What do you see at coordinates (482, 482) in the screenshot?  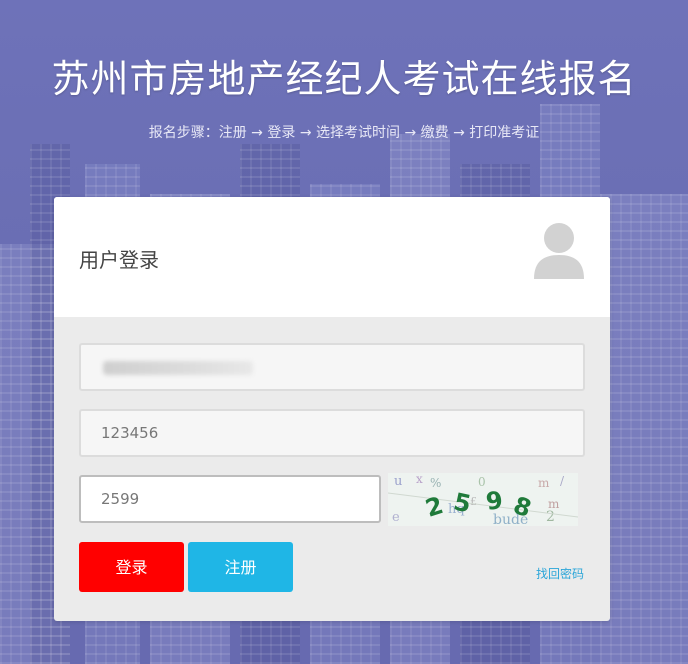 I see `svg-text: 0` at bounding box center [482, 482].